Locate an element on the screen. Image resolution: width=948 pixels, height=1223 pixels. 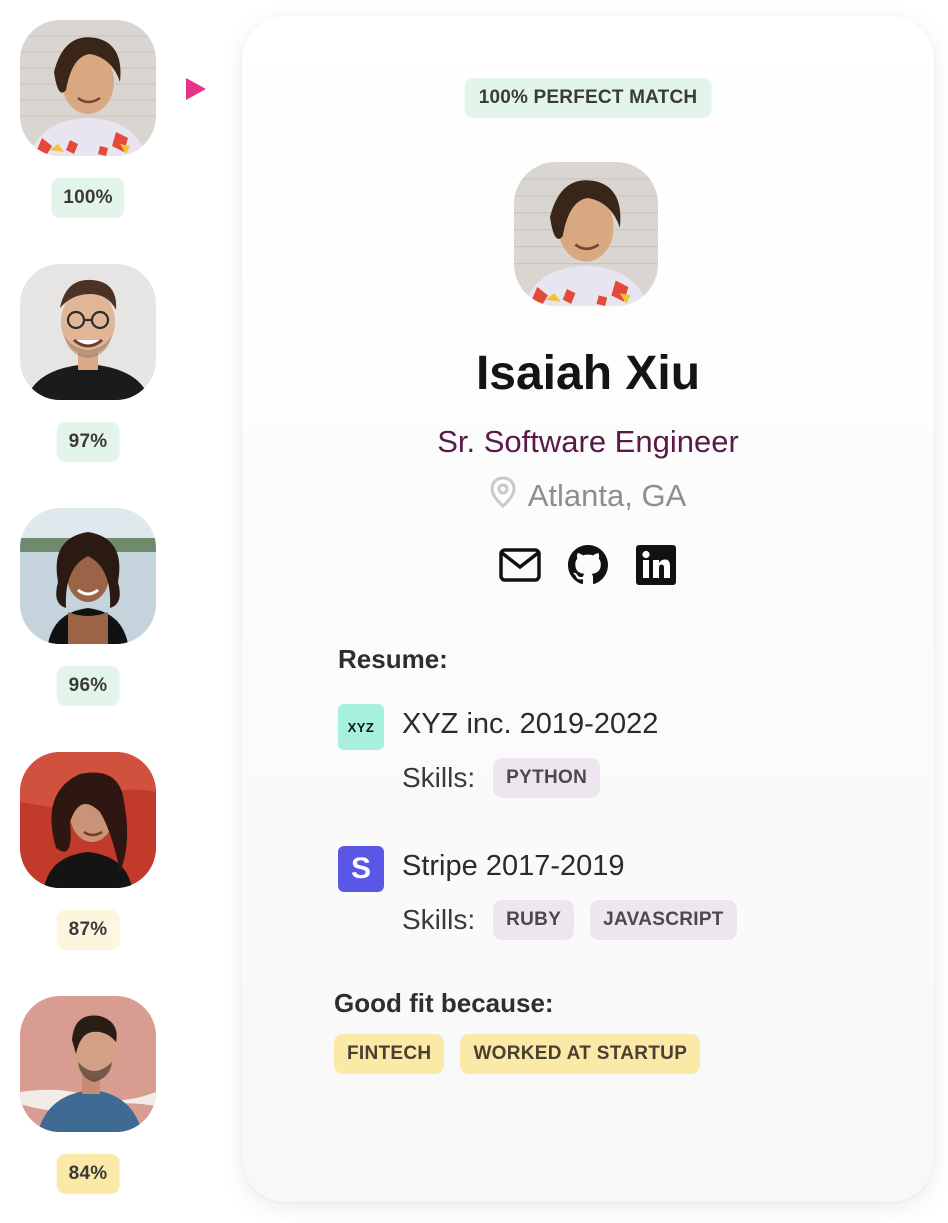
mail-icon is located at coordinates (520, 565).